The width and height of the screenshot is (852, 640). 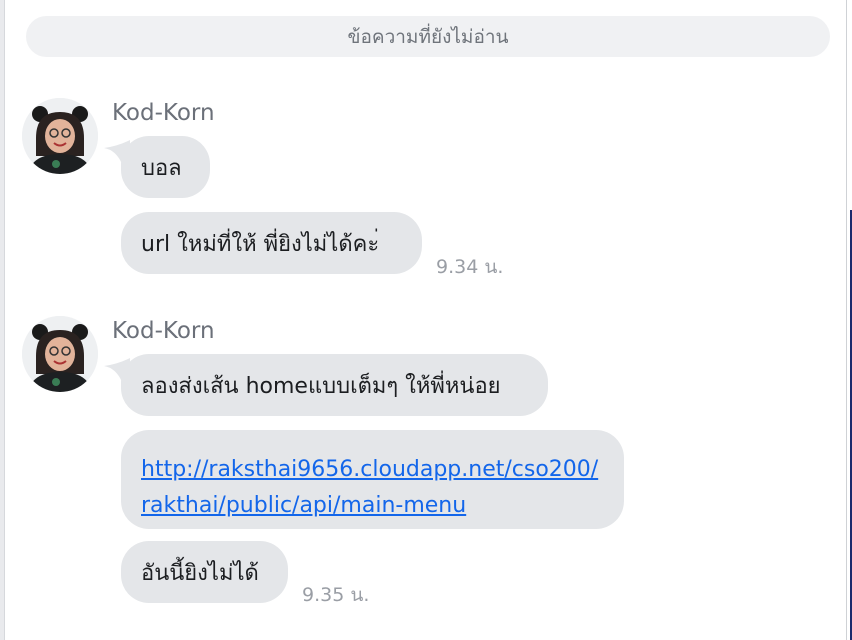 I want to click on message-bubble: url ใหม่ที่ให้ พี่ยิงไม่ได้คะ่, so click(x=271, y=243).